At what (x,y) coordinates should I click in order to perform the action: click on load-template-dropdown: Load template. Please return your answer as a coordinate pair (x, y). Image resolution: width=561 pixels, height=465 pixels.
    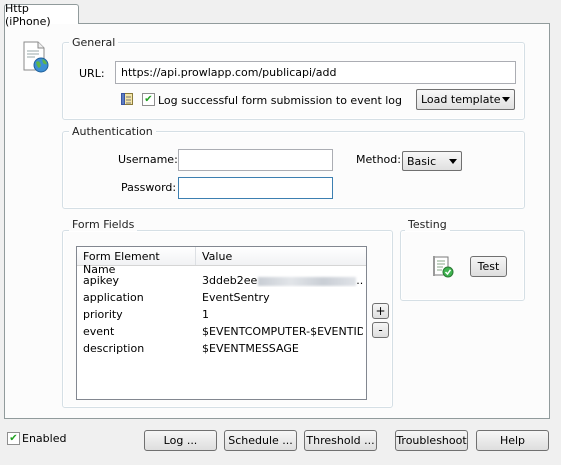
    Looking at the image, I should click on (465, 99).